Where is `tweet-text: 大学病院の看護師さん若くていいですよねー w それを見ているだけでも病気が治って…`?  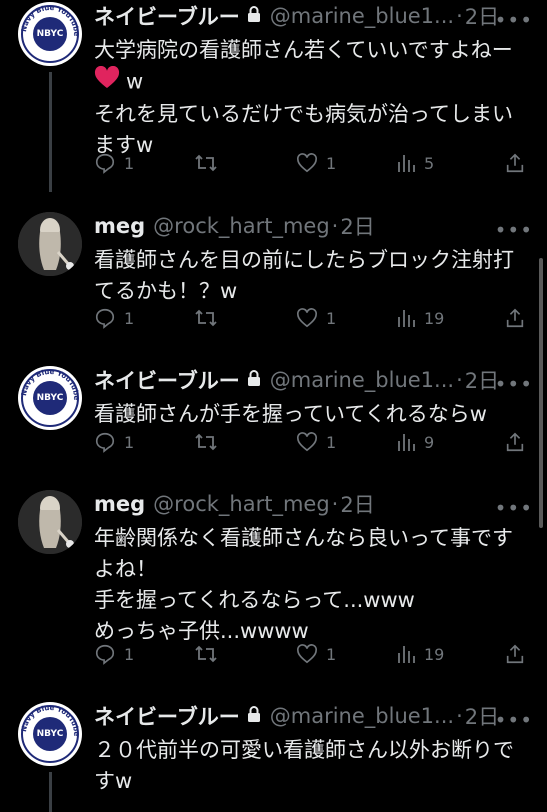 tweet-text: 大学病院の看護師さん若くていいですよねー w それを見ているだけでも病気が治って… is located at coordinates (313, 98).